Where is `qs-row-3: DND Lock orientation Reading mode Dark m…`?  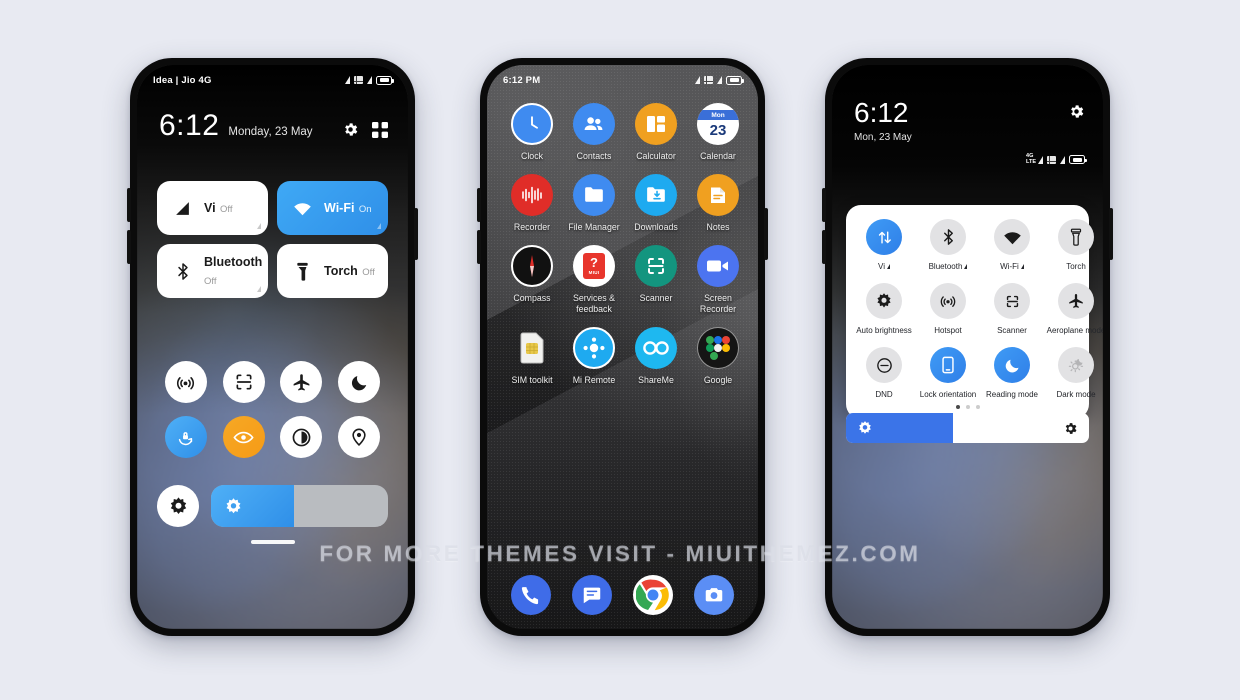 qs-row-3: DND Lock orientation Reading mode Dark m… is located at coordinates (974, 373).